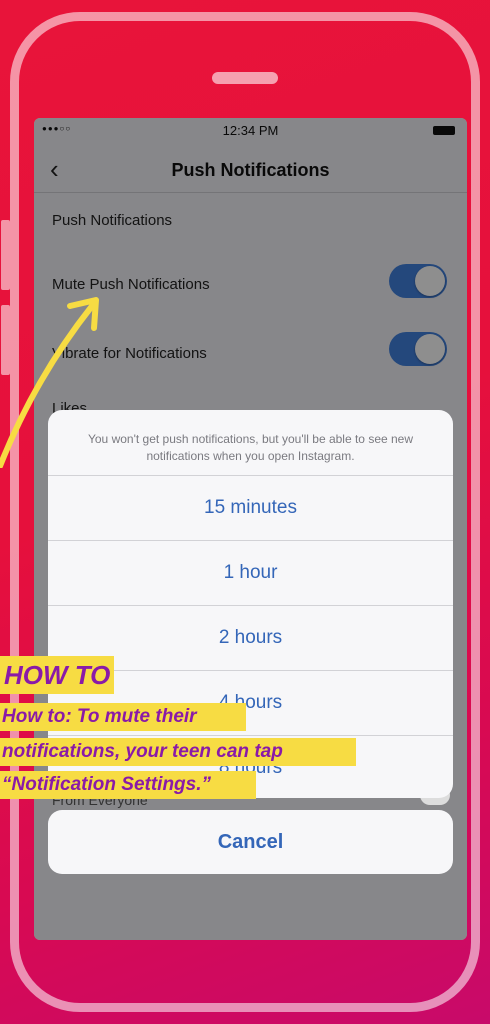  I want to click on phone-speaker, so click(245, 78).